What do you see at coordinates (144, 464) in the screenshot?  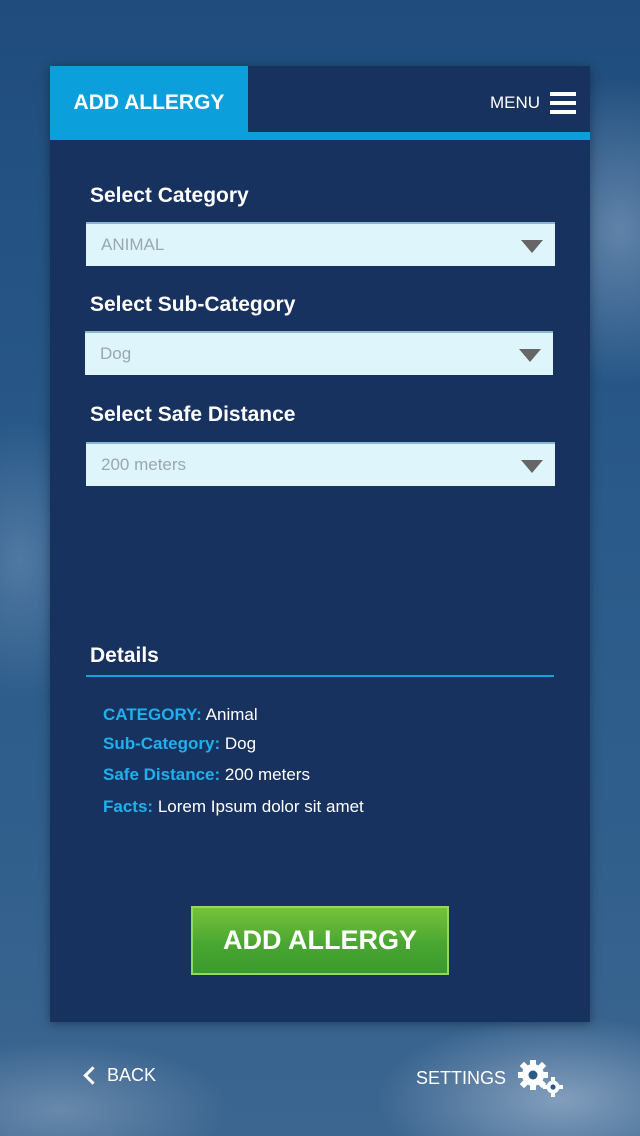 I see `safe-distance-select-value: 200 meters` at bounding box center [144, 464].